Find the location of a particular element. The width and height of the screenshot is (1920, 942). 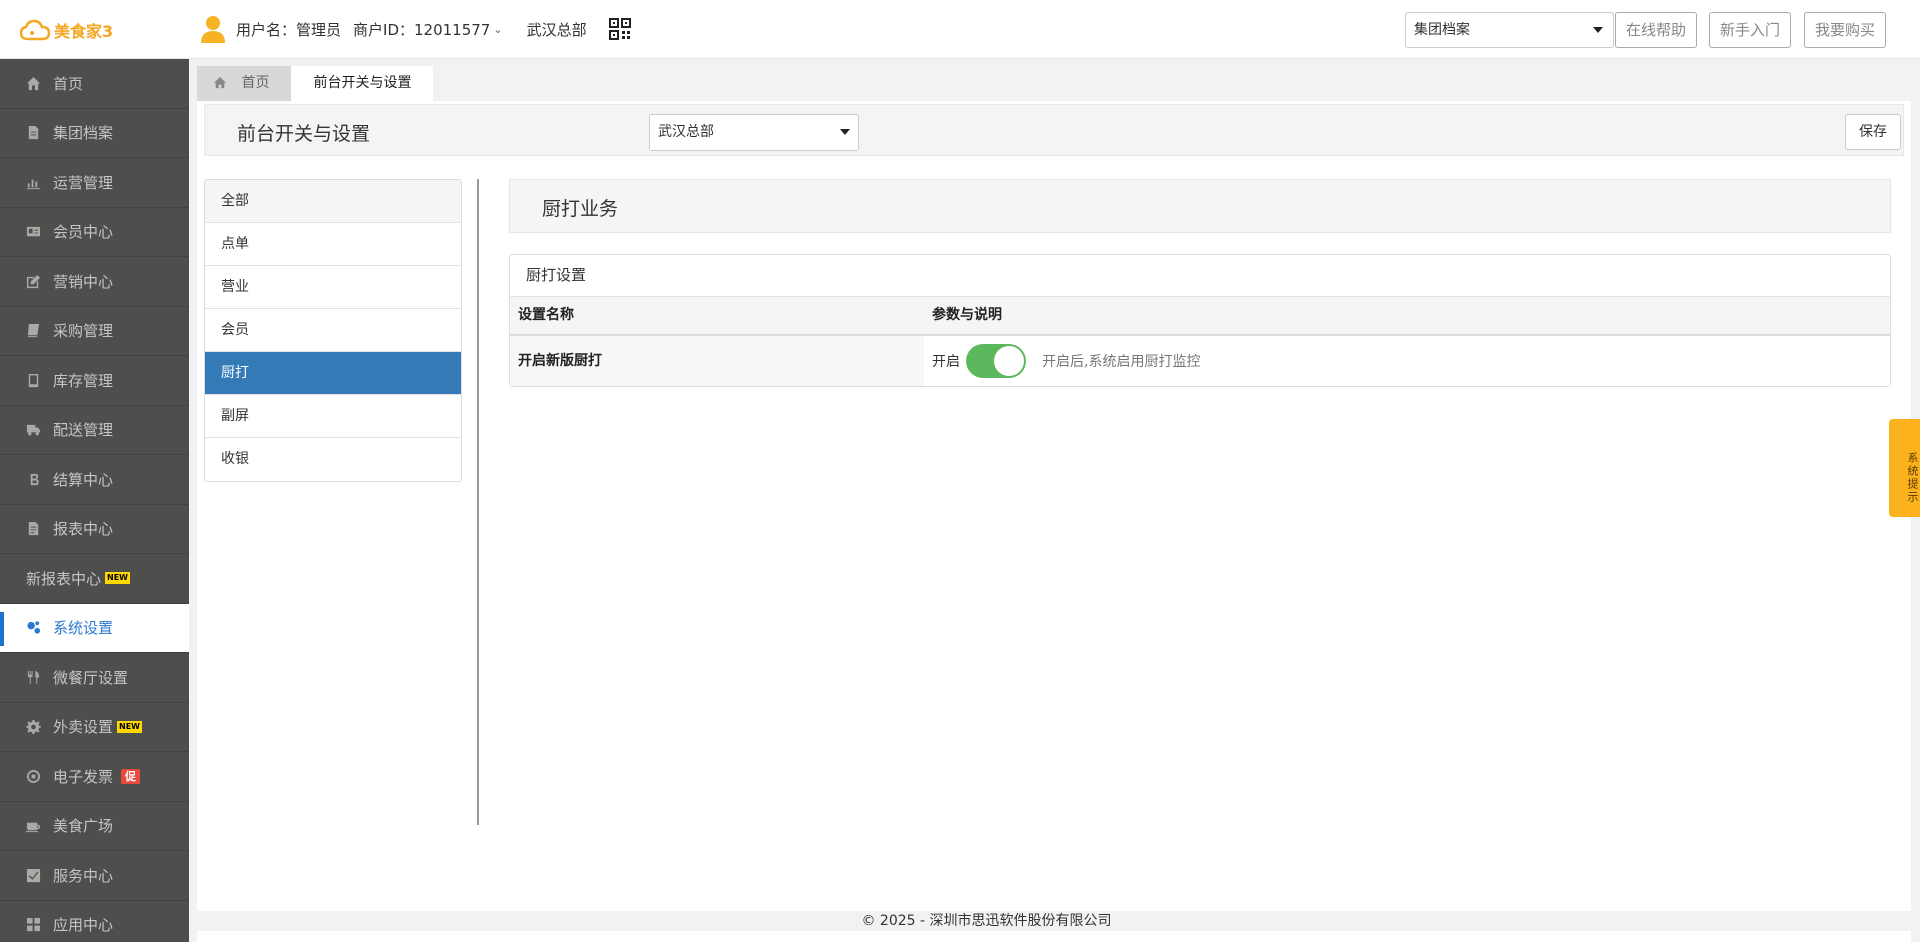

copyright-text: © 2025 - 深圳市思迅软件股份有限公司 is located at coordinates (986, 921).